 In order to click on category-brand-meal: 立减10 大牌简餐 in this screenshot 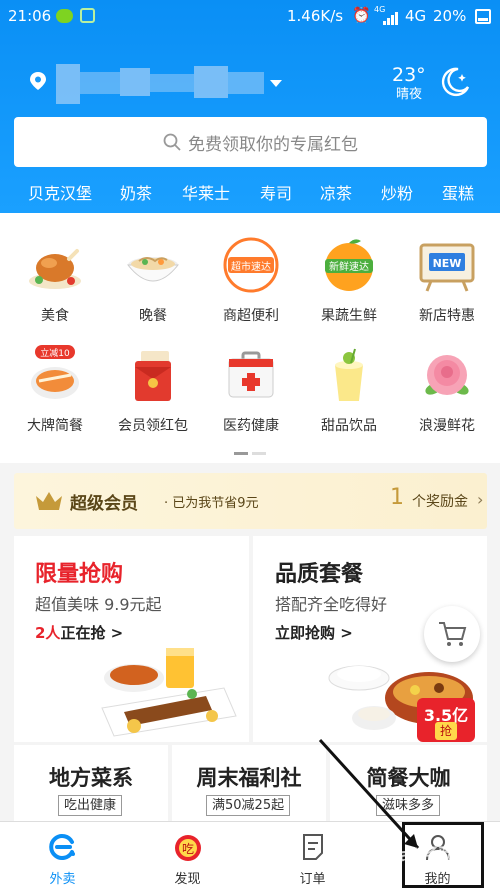, I will do `click(55, 390)`.